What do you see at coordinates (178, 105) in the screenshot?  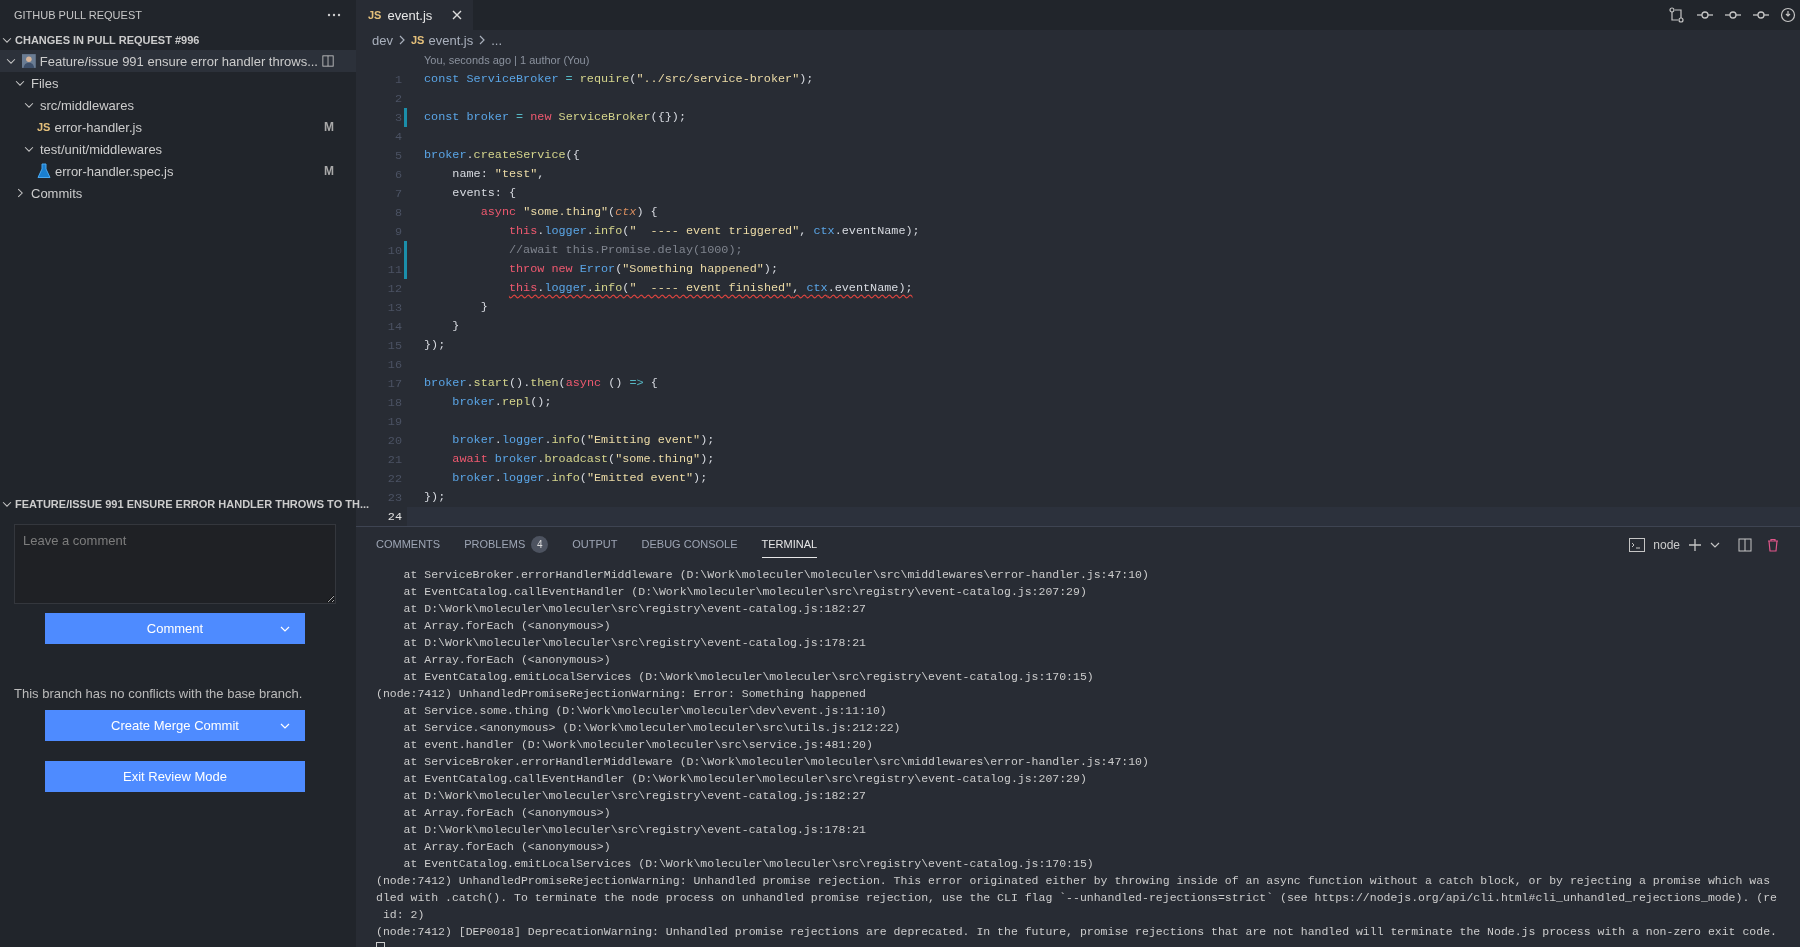 I see `tree-item: src/middlewares` at bounding box center [178, 105].